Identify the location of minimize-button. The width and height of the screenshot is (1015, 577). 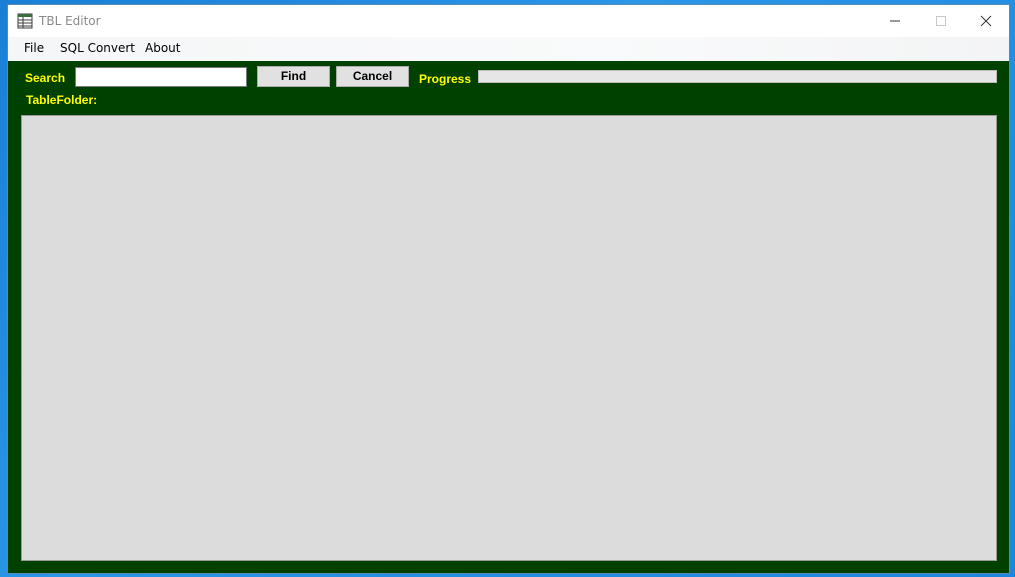
(895, 21).